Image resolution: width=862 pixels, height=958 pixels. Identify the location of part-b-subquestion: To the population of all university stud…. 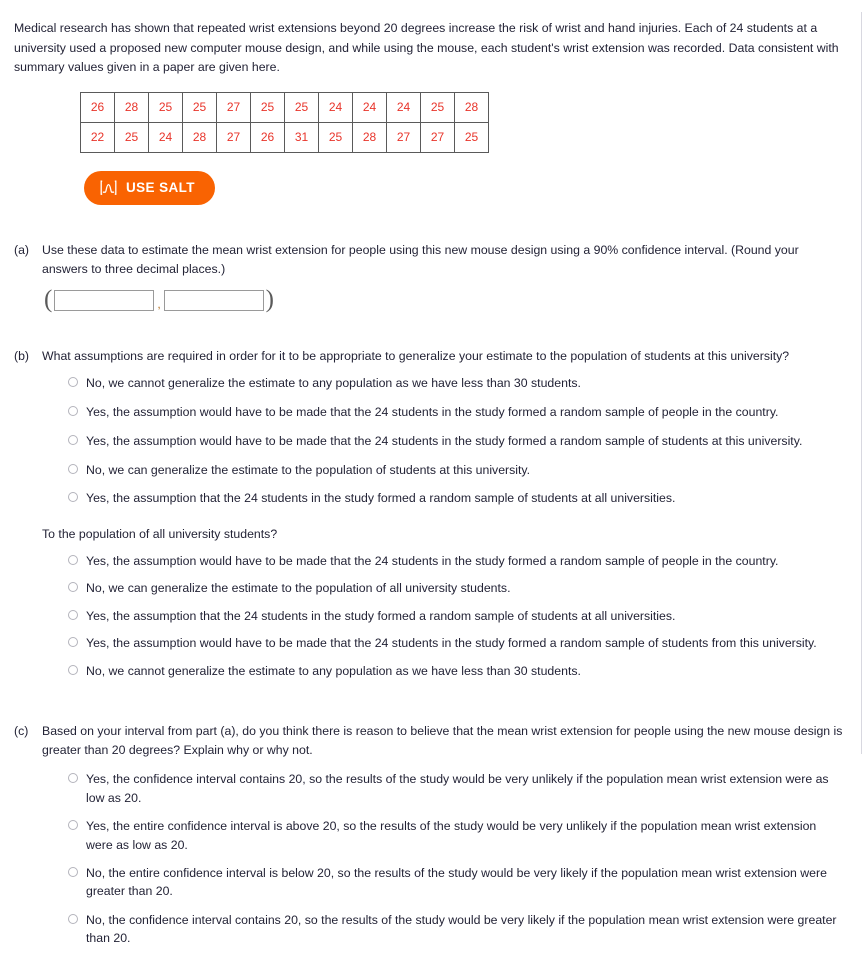
(160, 533).